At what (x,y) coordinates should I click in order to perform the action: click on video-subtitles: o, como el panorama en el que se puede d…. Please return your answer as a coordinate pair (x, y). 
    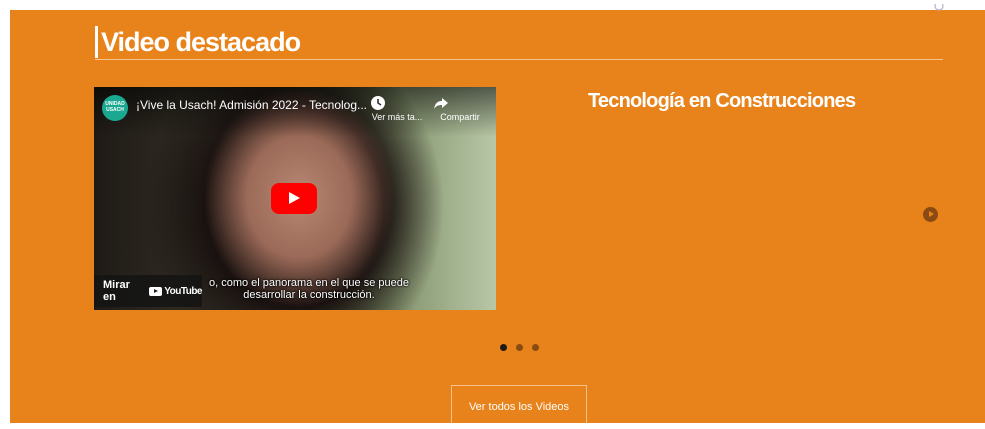
    Looking at the image, I should click on (309, 289).